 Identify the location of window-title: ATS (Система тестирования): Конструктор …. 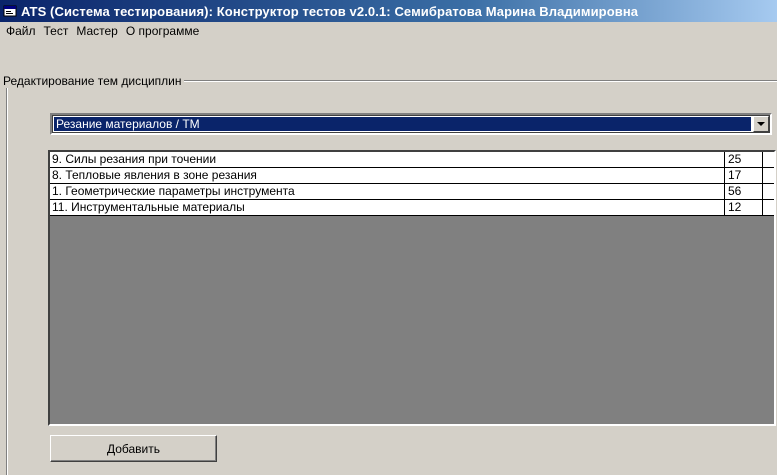
(330, 11).